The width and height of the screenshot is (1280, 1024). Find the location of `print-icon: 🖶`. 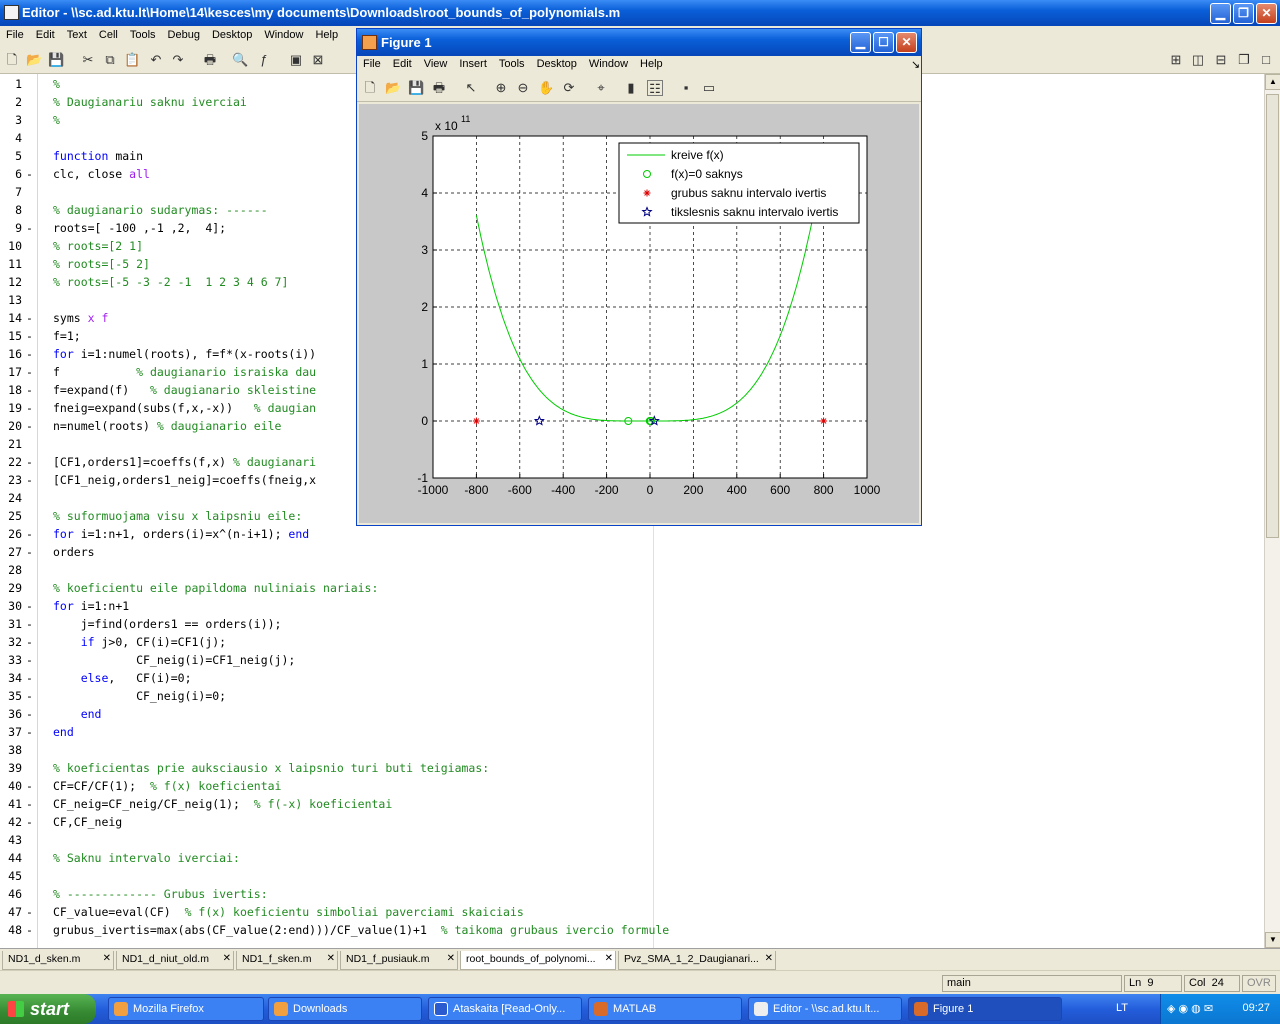

print-icon: 🖶 is located at coordinates (210, 60).